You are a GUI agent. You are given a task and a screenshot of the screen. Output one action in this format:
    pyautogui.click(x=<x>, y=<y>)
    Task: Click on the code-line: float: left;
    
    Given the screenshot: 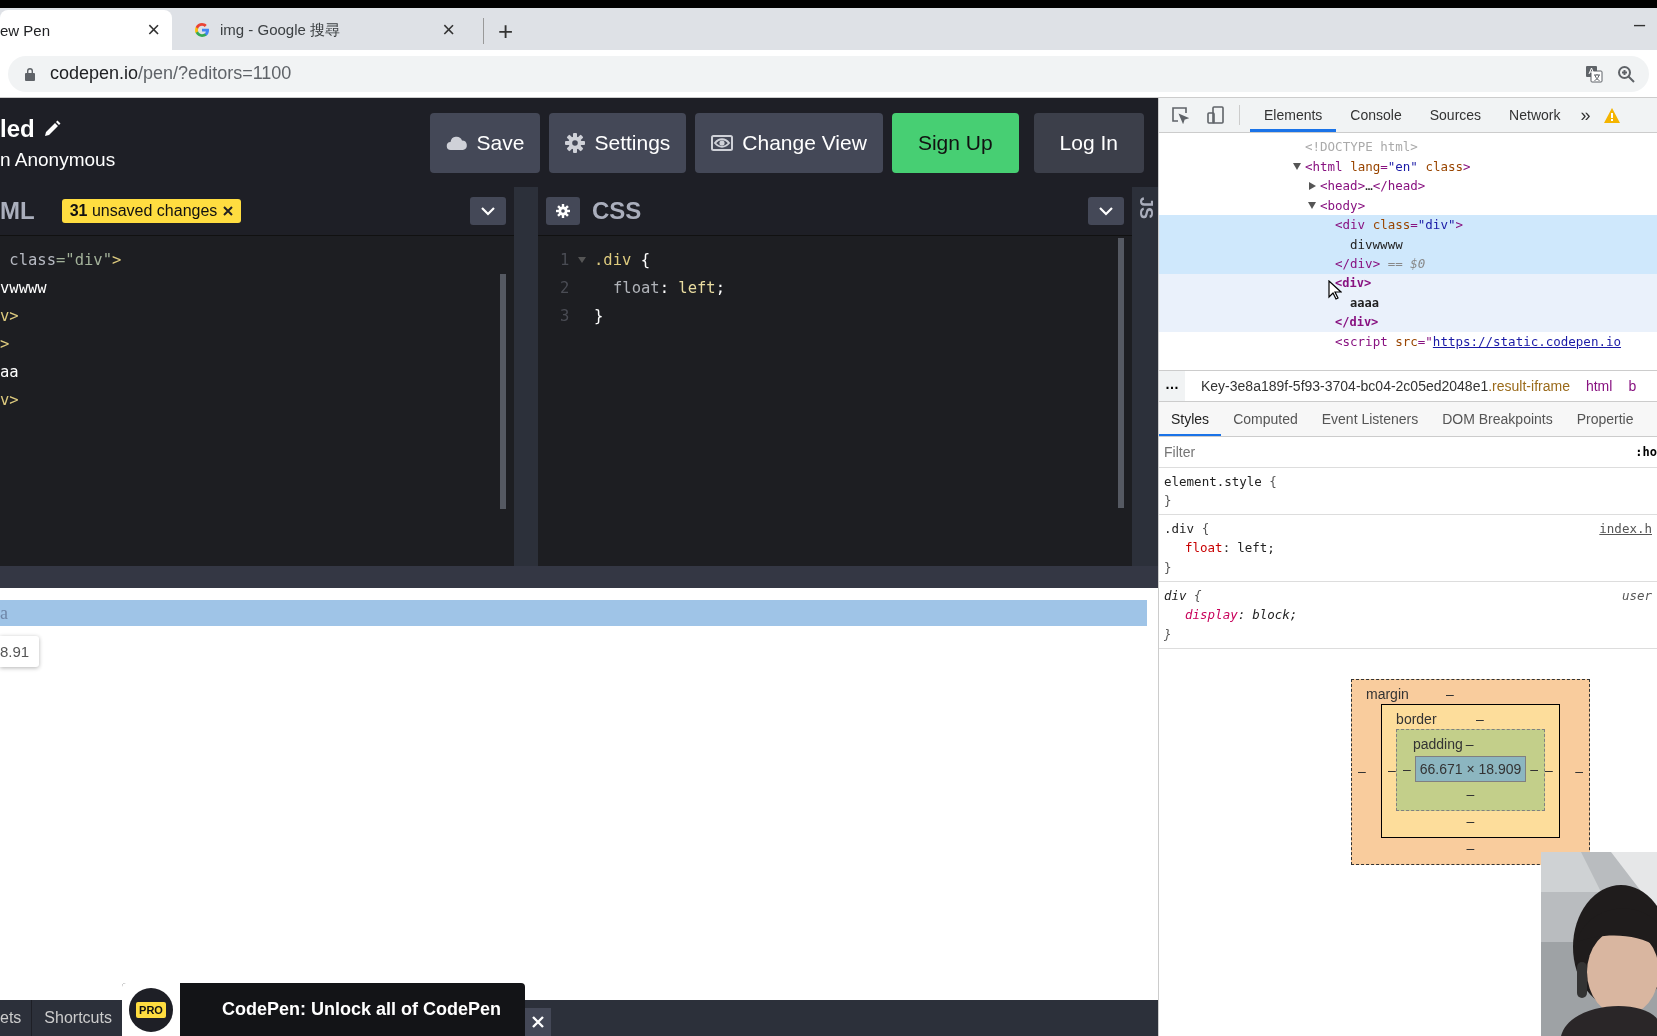 What is the action you would take?
    pyautogui.click(x=668, y=288)
    